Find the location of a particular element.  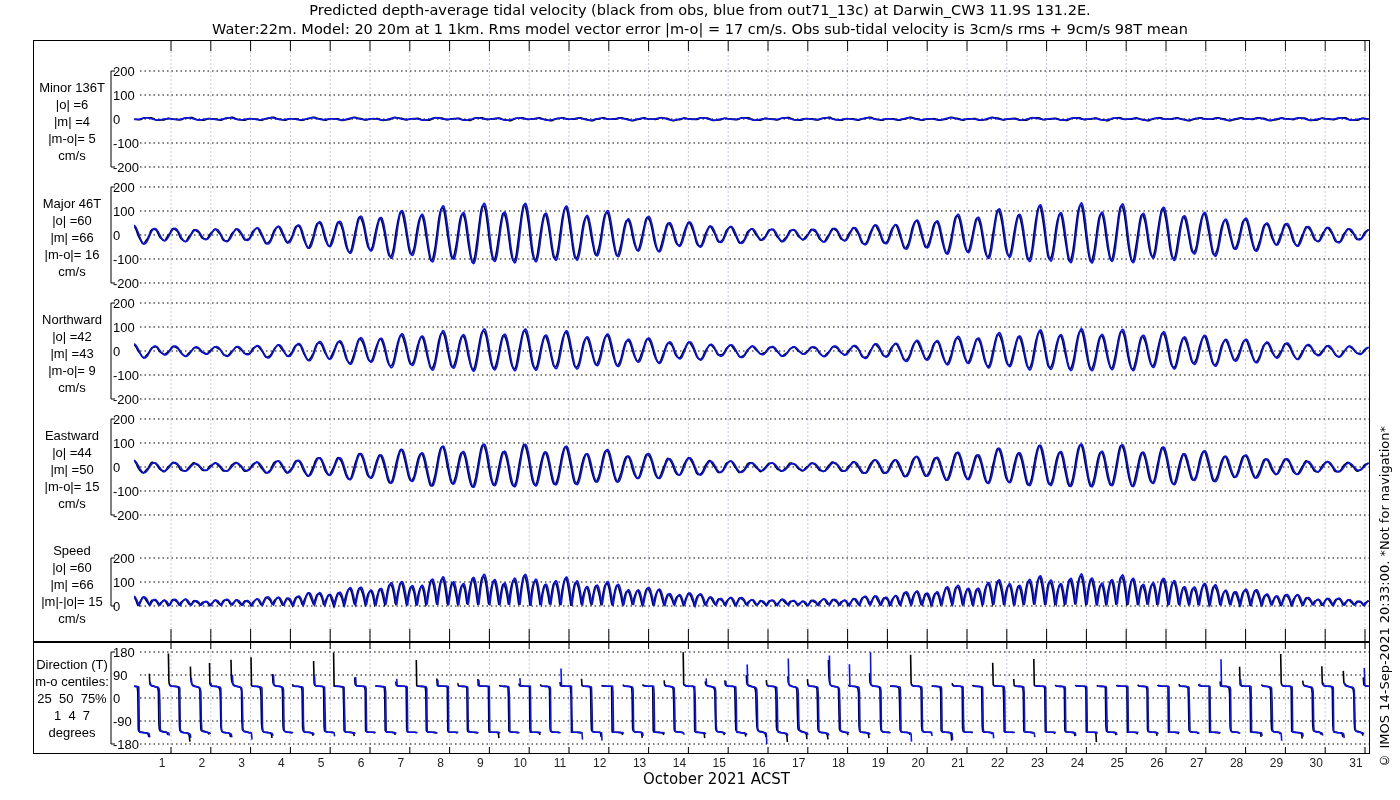

x-tick-label: 26 is located at coordinates (1157, 763).